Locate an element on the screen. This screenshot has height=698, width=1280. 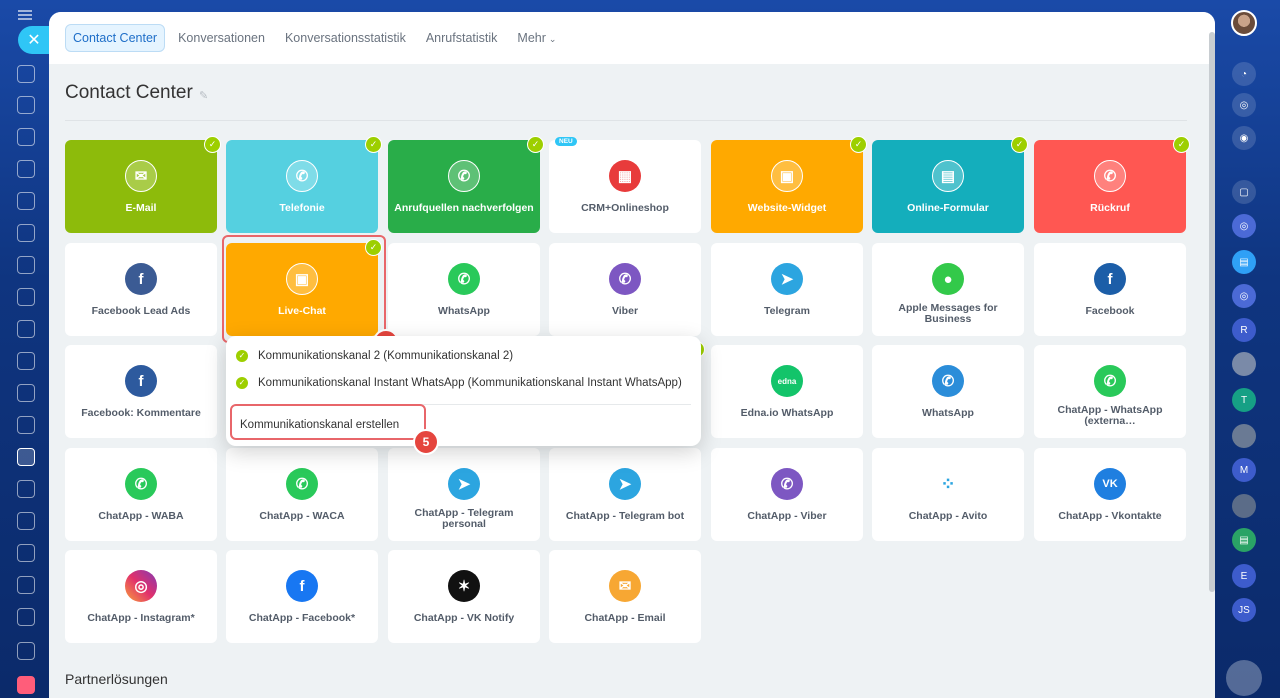
document-icon is located at coordinates (26, 201).